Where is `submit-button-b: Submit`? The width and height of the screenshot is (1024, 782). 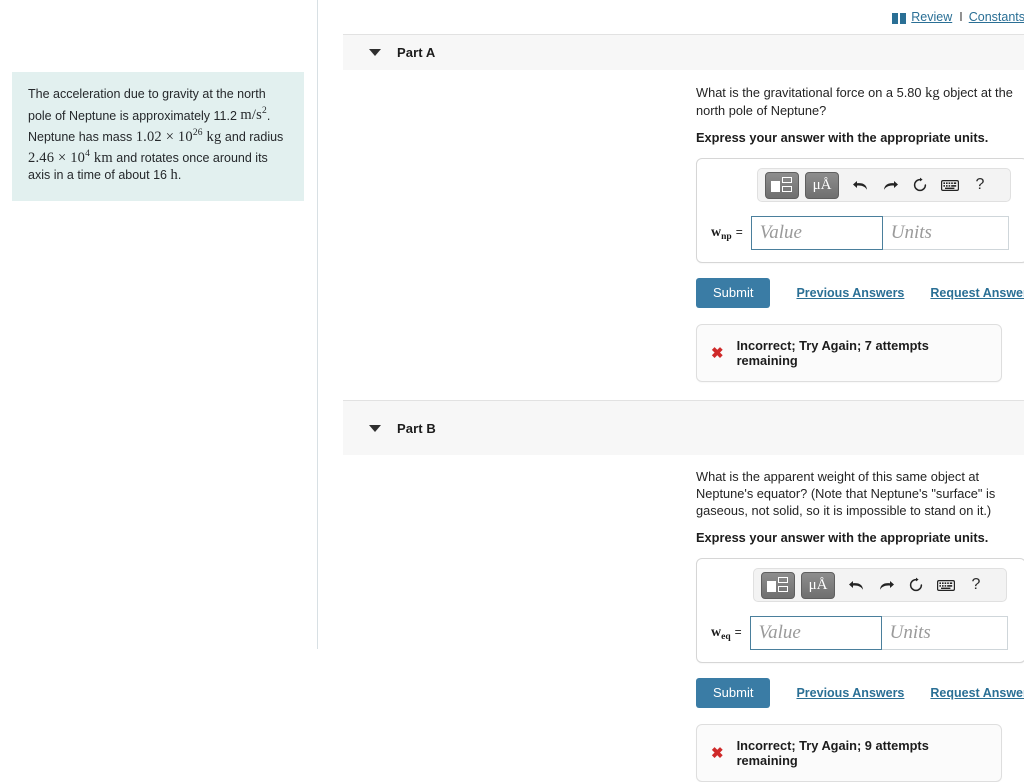
submit-button-b: Submit is located at coordinates (733, 693).